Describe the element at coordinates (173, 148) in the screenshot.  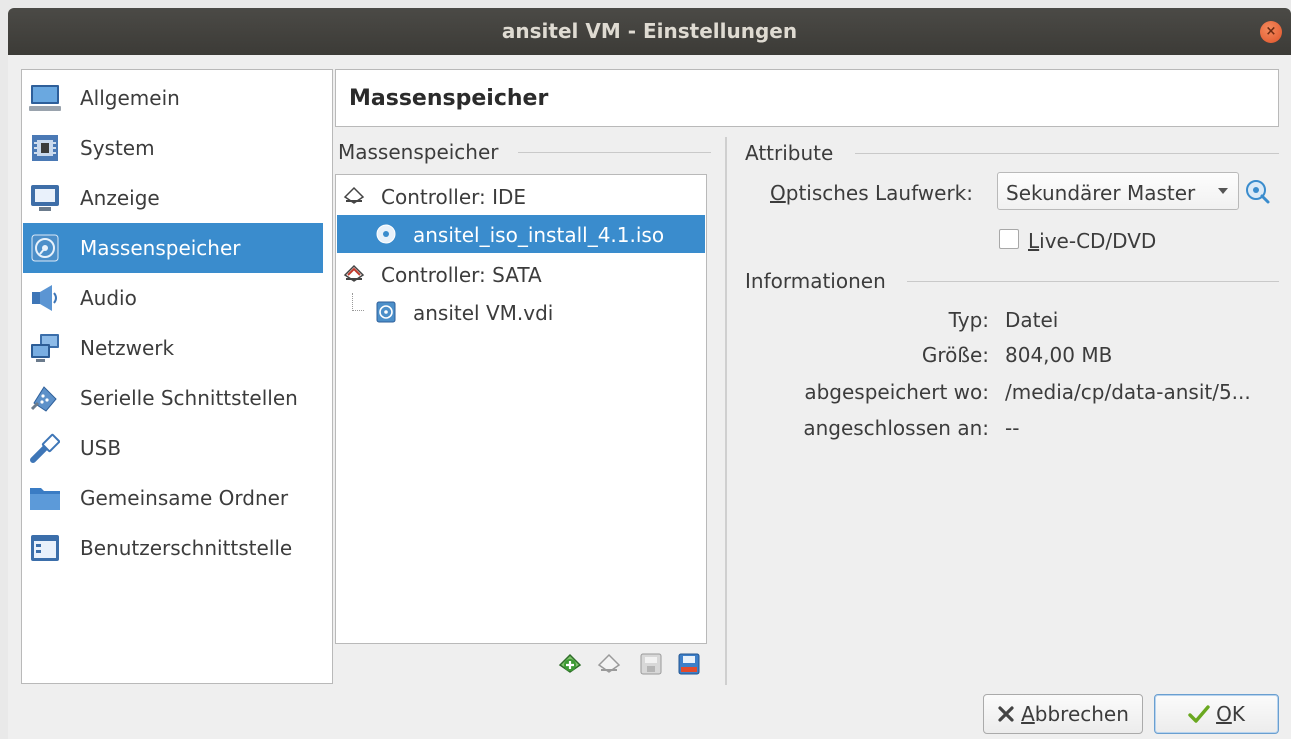
I see `sidebar-item-system: System` at that location.